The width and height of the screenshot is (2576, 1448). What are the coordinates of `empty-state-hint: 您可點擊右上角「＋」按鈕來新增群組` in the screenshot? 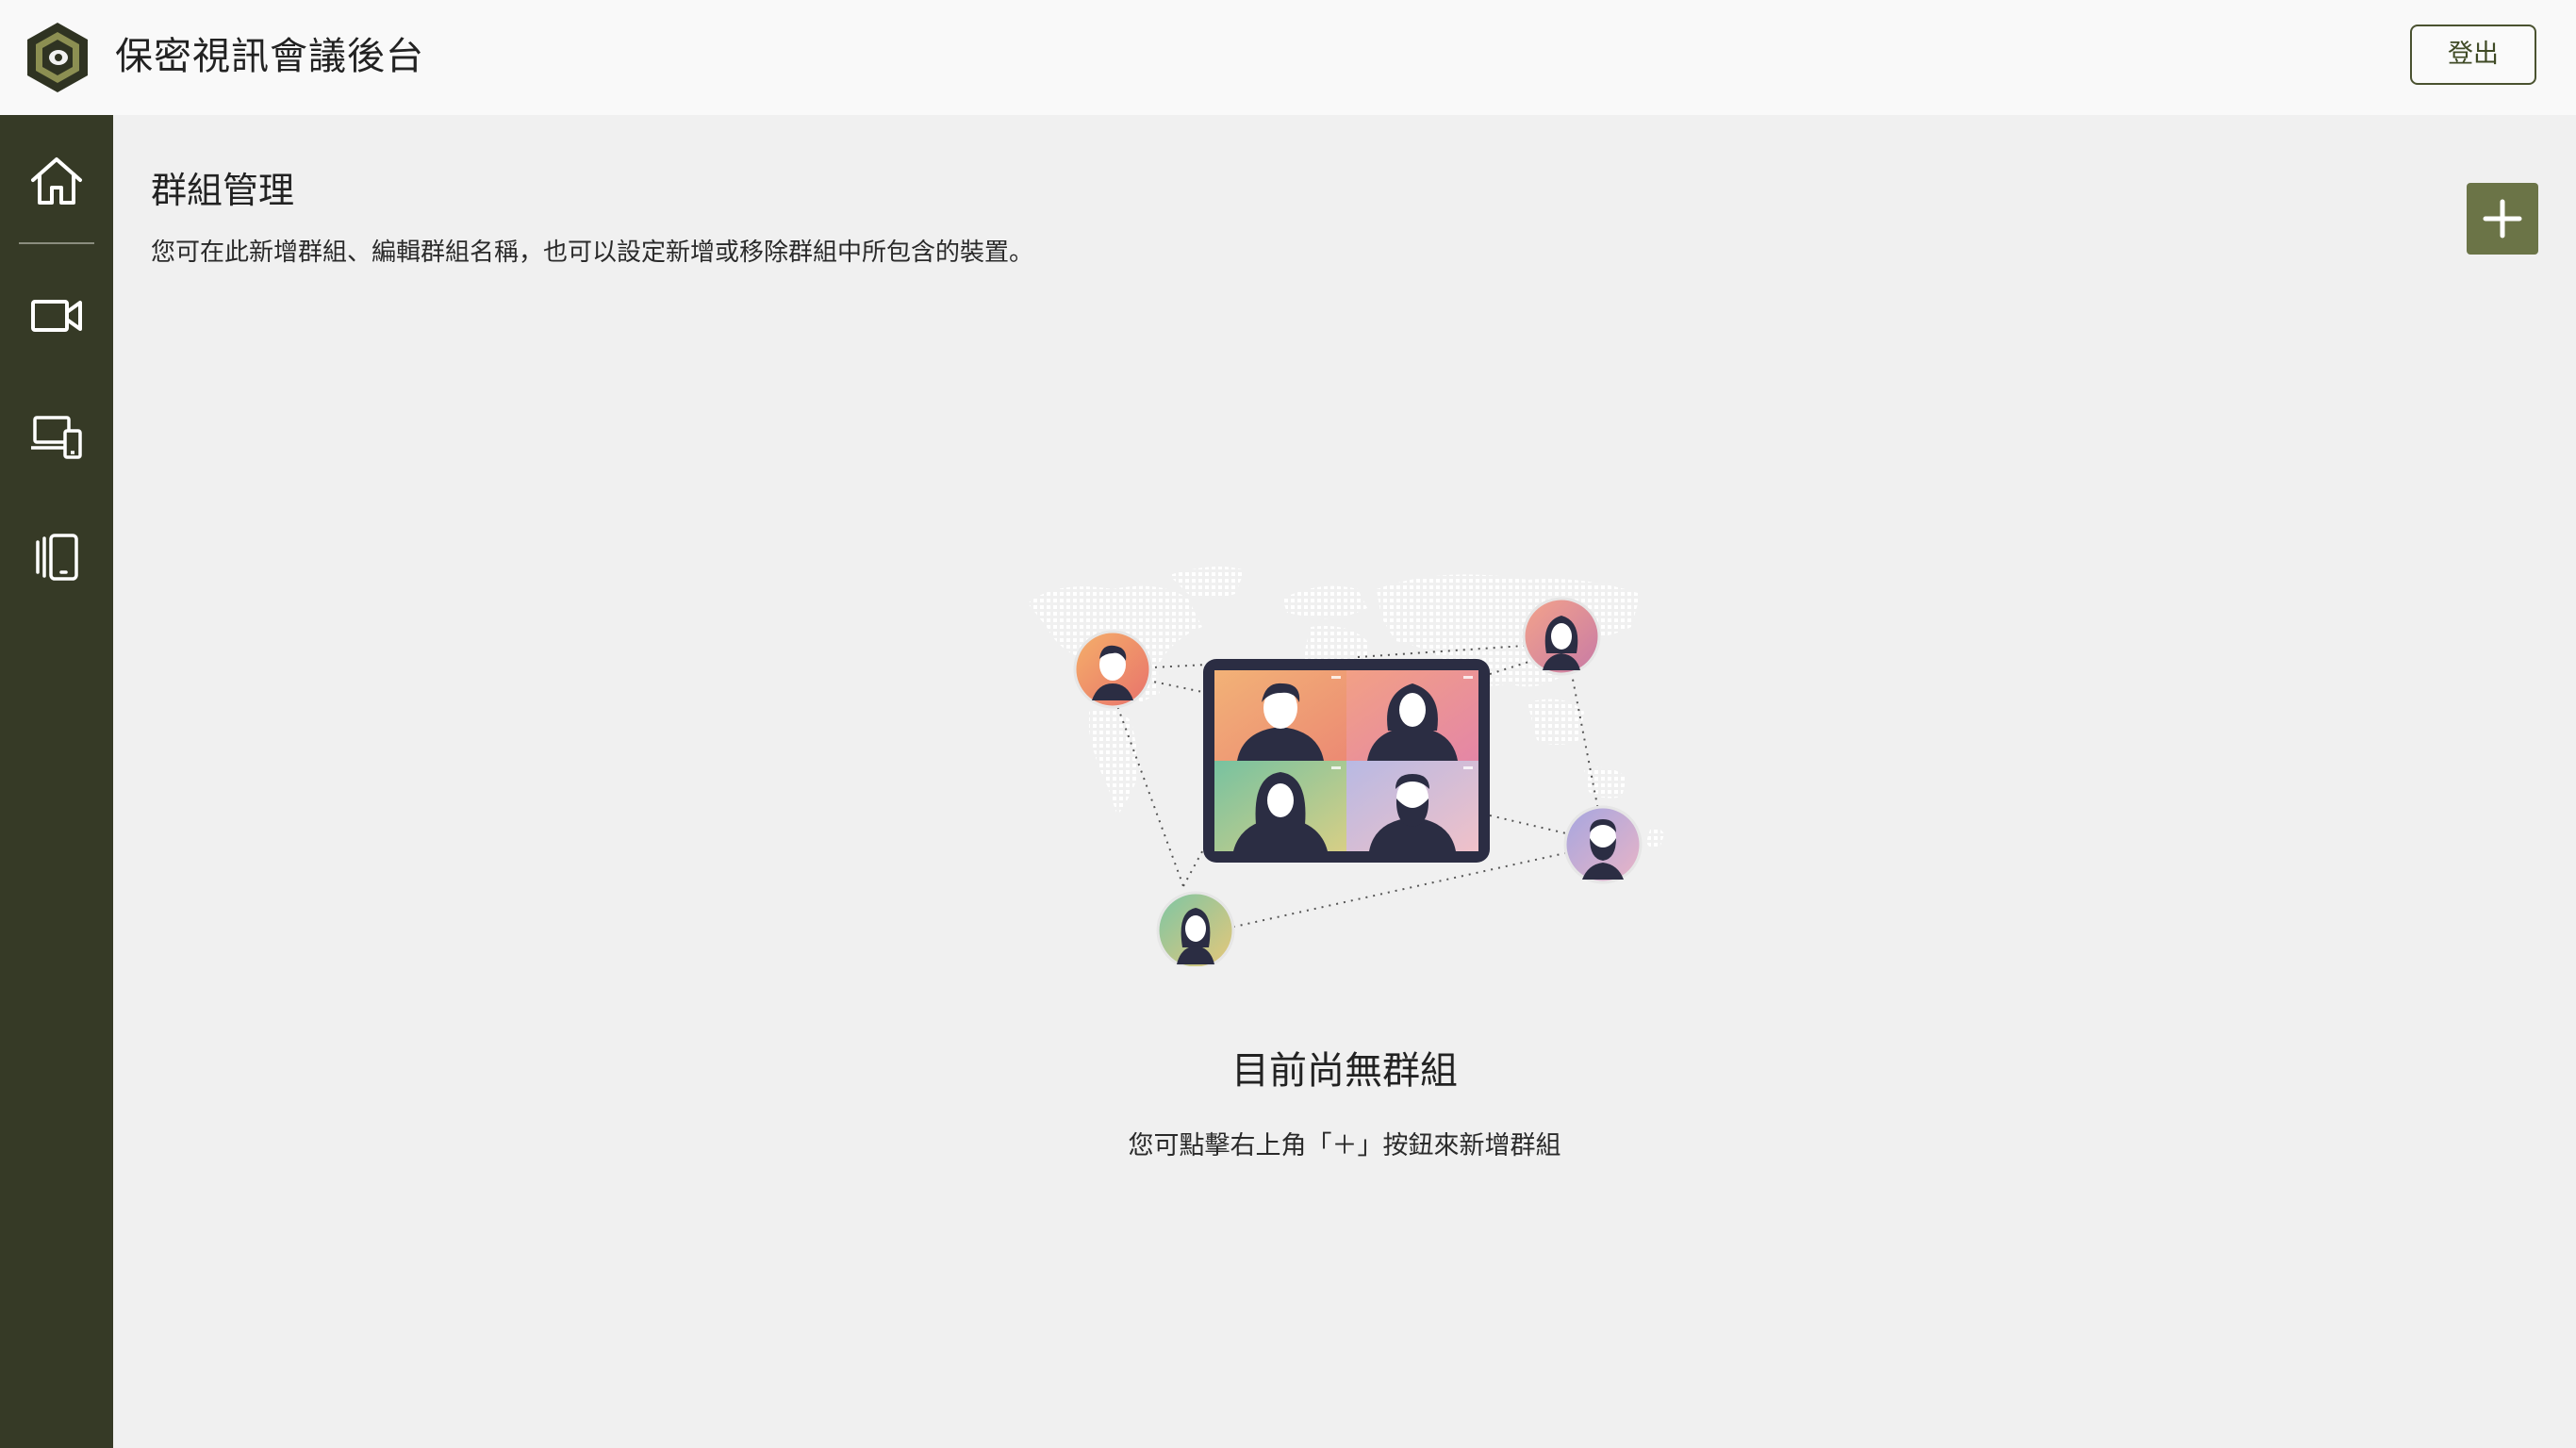 It's located at (1344, 1145).